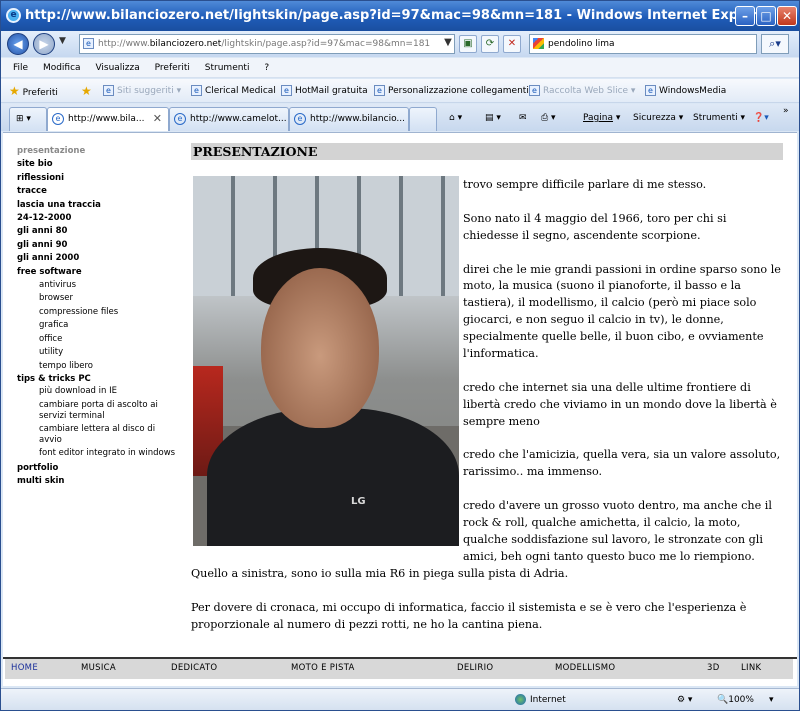 The image size is (800, 711). Describe the element at coordinates (97, 178) in the screenshot. I see `sidebar-item-riflessioni: riflessioni` at that location.